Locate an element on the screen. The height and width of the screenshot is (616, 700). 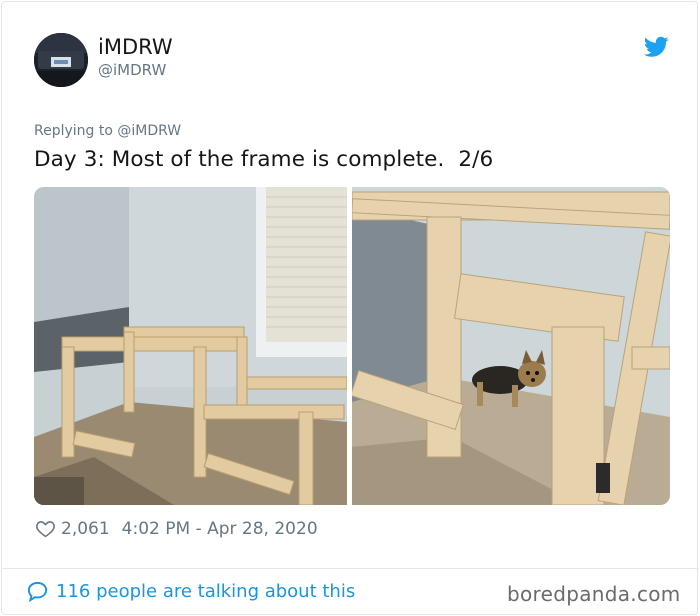
author-block: iMDRW @iMDRW is located at coordinates (135, 57).